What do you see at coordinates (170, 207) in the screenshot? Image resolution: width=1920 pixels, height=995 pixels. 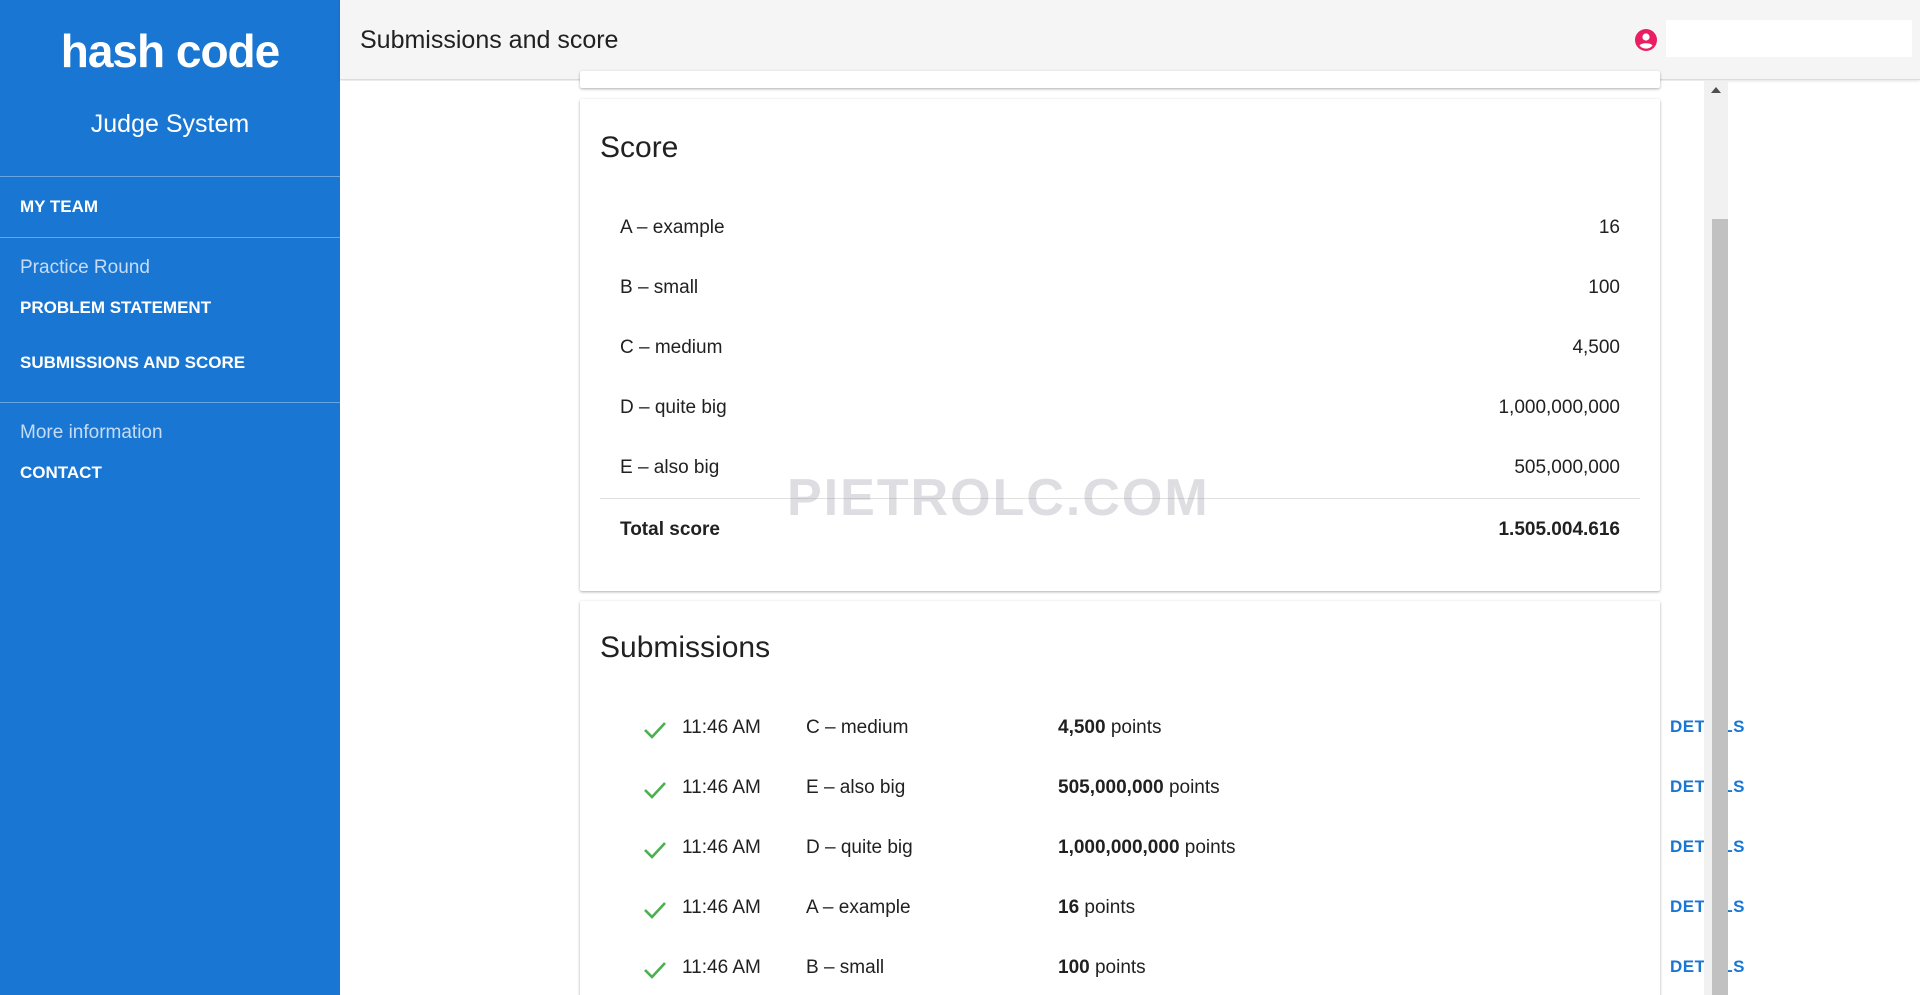 I see `sidebar-item-my-team: MY TEAM` at bounding box center [170, 207].